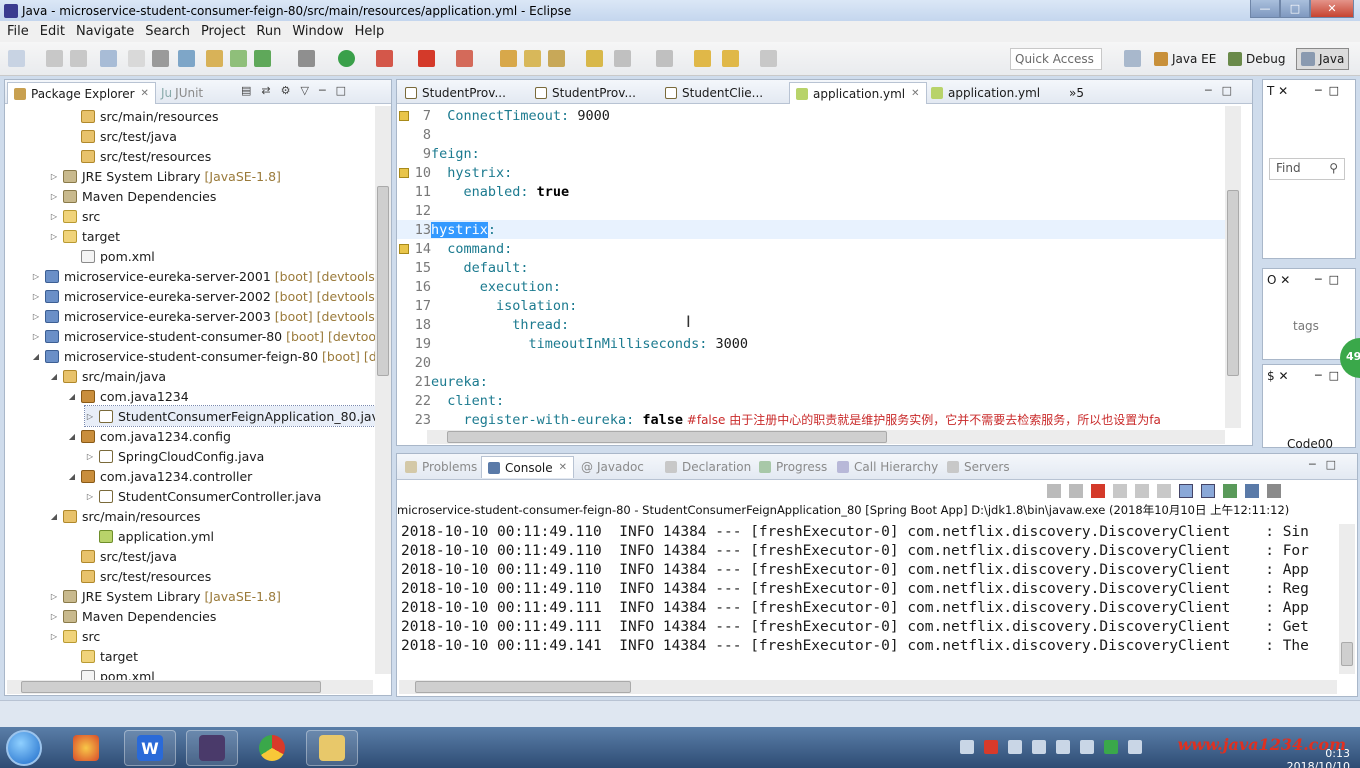  Describe the element at coordinates (1111, 747) in the screenshot. I see `nvidia-icon` at that location.